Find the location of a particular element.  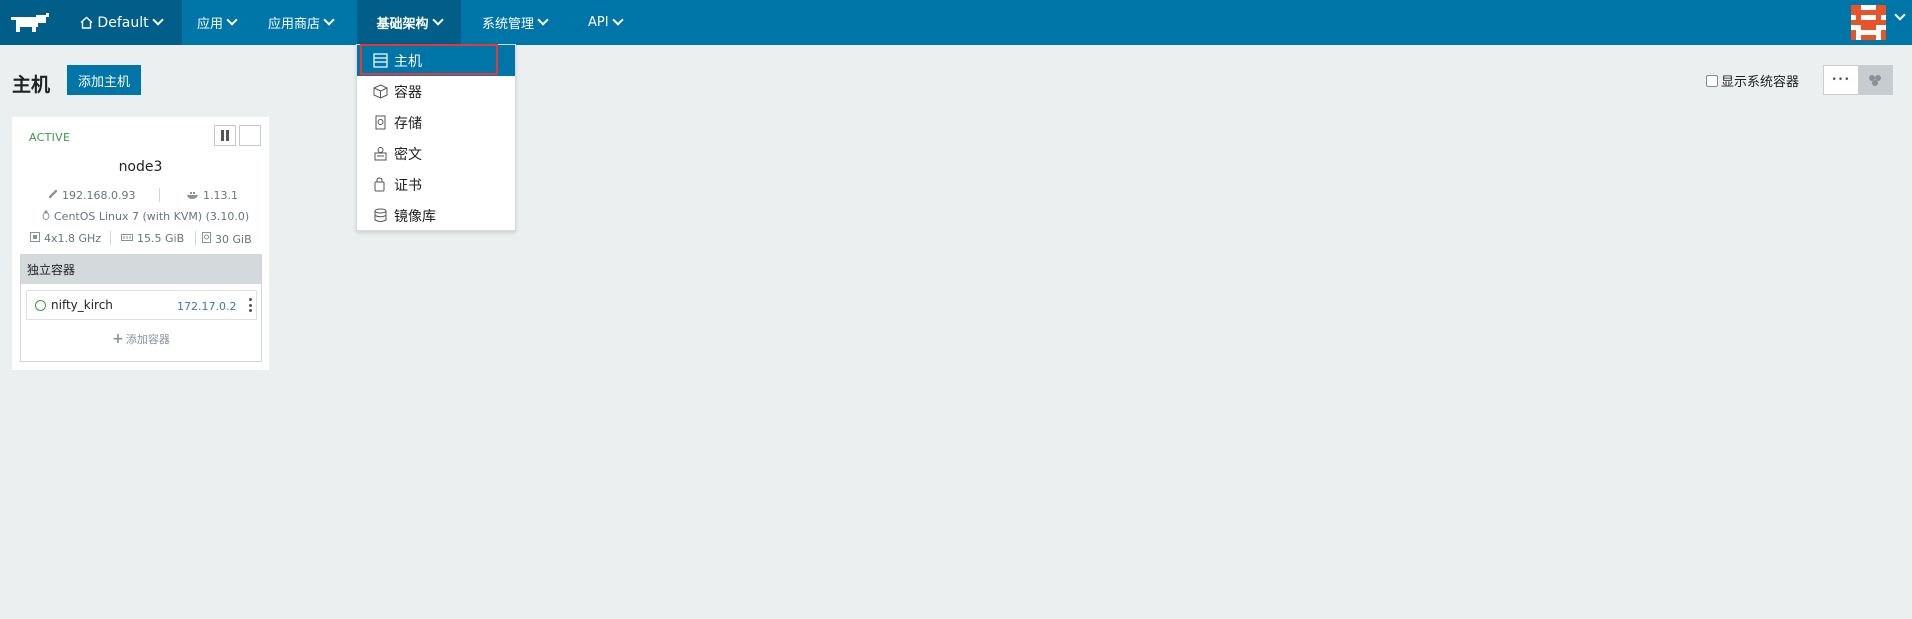

host-cpu-value: 4x1.8 GHz is located at coordinates (73, 238).